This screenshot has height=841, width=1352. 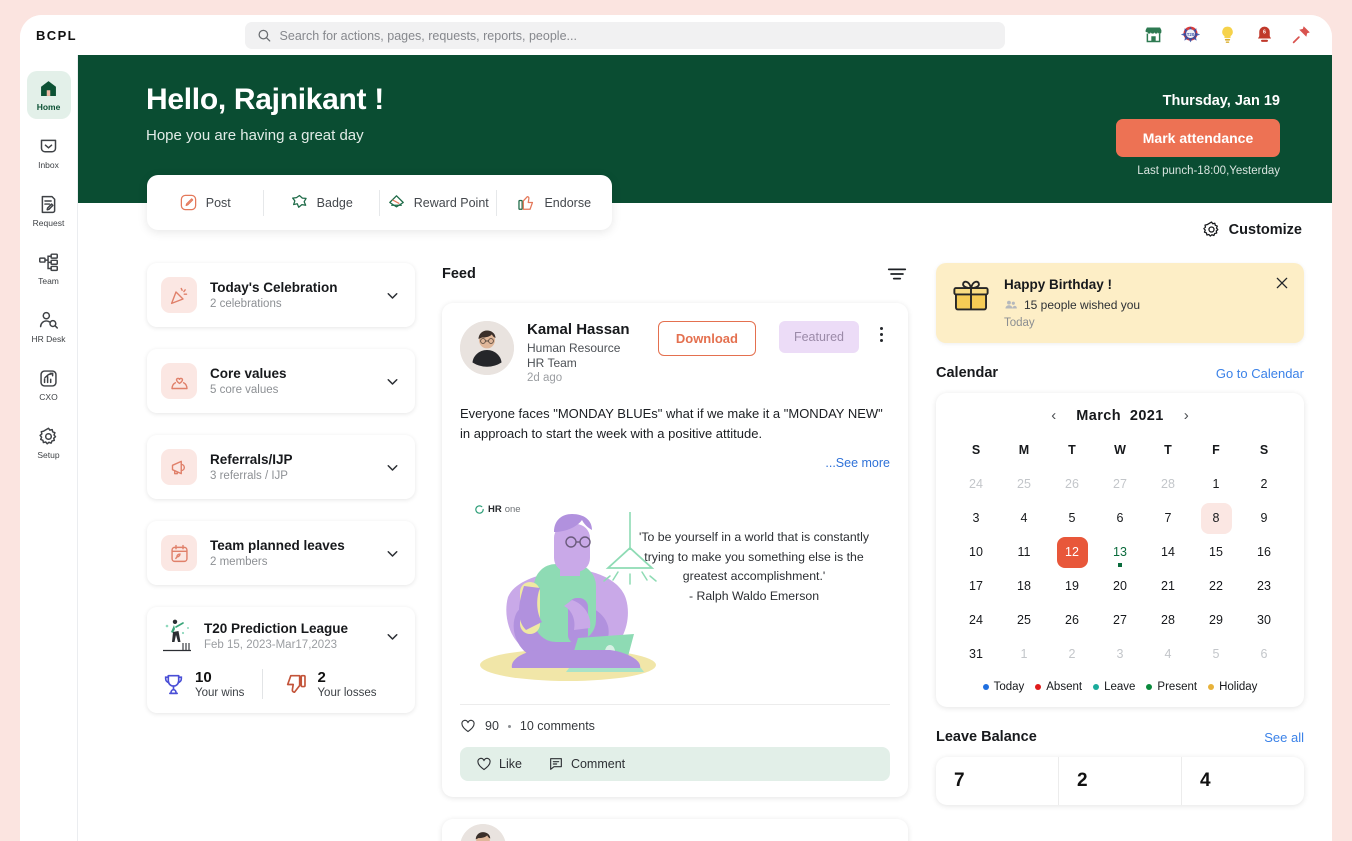 I want to click on card-team-planned-leaves: Team planned leaves 2 members, so click(x=281, y=553).